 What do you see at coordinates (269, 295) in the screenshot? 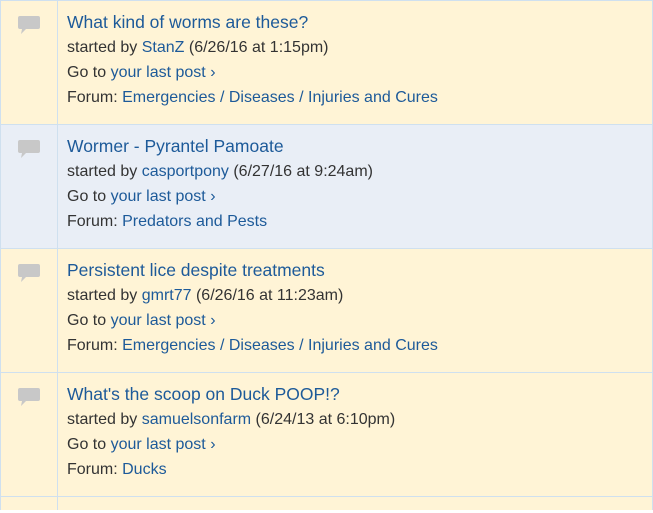
I see `thread-date: (6/26/16 at 11:23am)` at bounding box center [269, 295].